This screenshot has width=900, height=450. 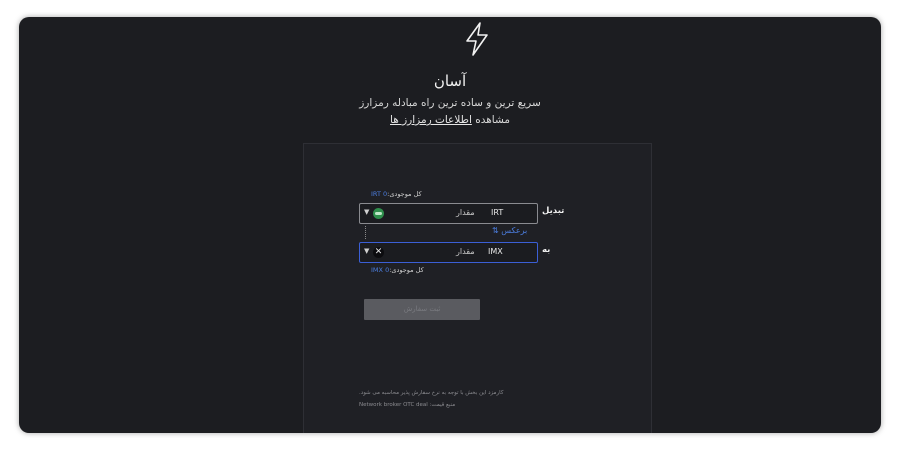 What do you see at coordinates (465, 251) in the screenshot?
I see `to-amount-input: مقدار` at bounding box center [465, 251].